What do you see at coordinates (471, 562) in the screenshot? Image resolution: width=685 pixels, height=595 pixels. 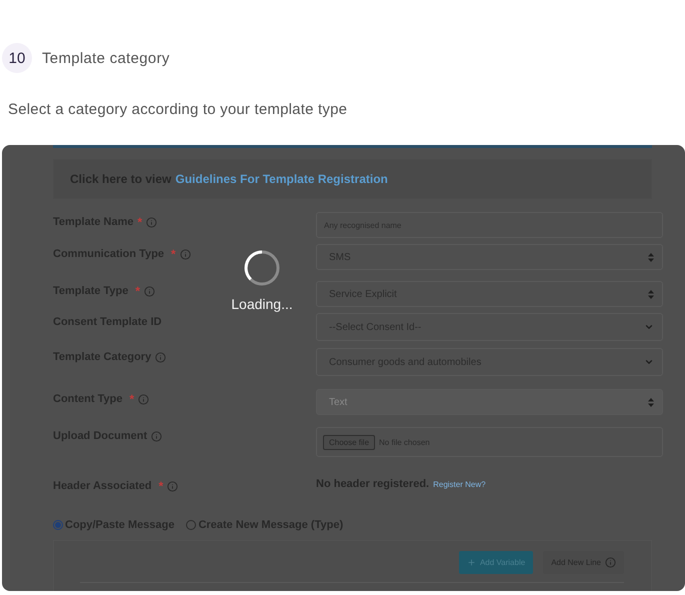 I see `plus-icon` at bounding box center [471, 562].